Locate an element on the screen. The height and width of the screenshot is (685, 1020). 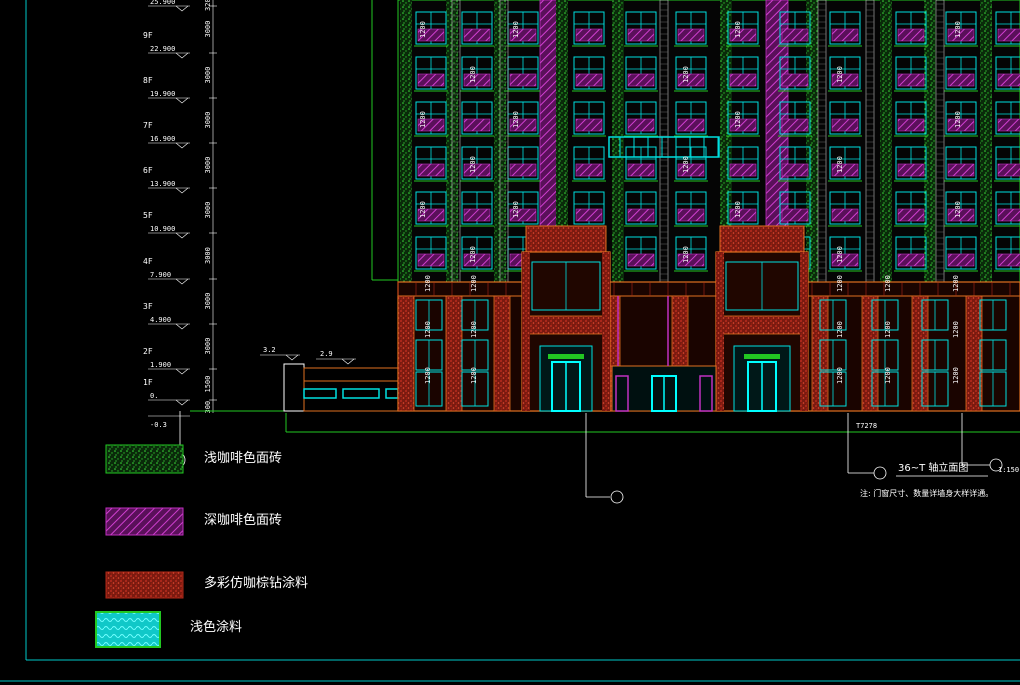
dim-value-5: 3000 is located at coordinates (208, 210).